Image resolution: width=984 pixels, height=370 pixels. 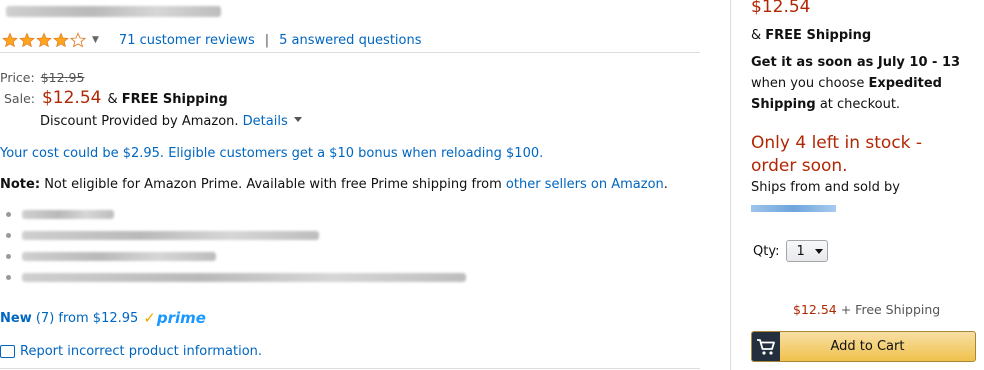 I want to click on prime-badge: ✓ prime, so click(x=174, y=318).